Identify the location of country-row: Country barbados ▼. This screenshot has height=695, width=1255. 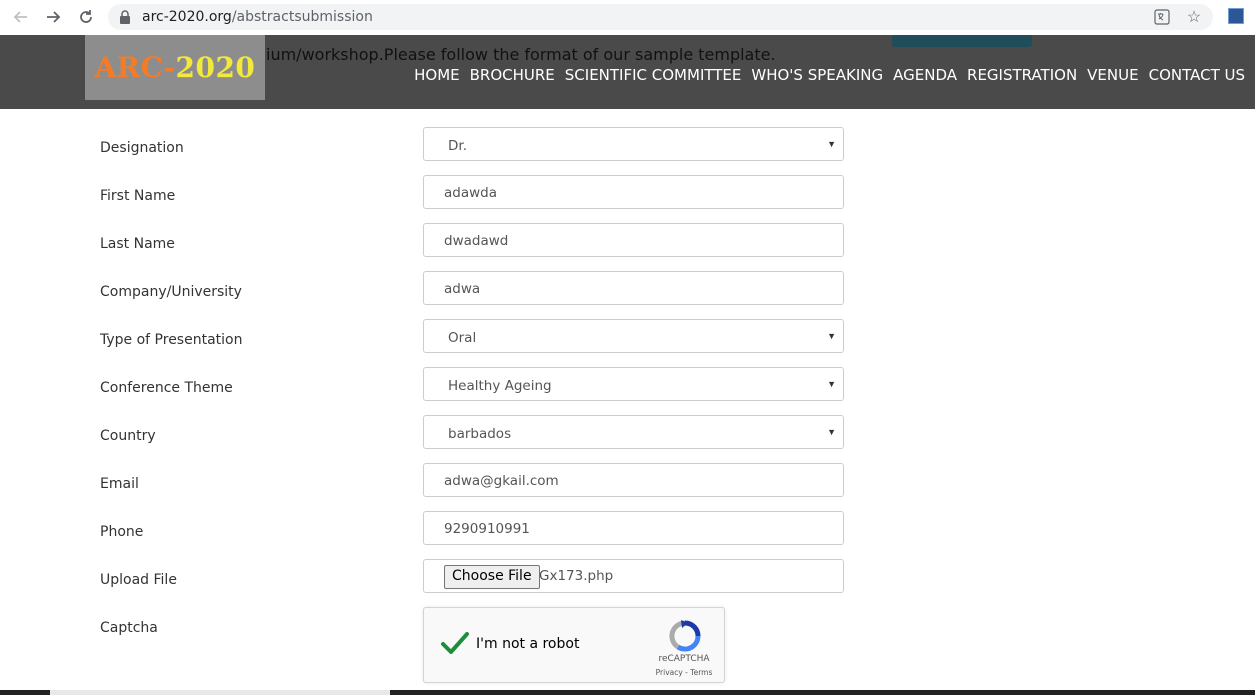
(627, 439).